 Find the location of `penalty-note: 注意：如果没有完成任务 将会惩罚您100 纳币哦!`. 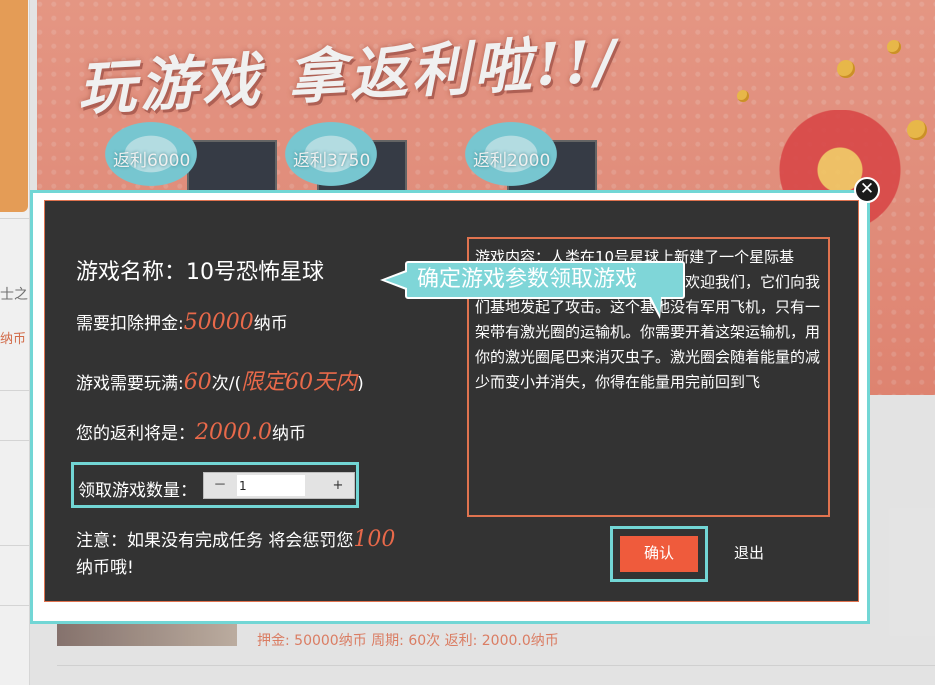

penalty-note: 注意：如果没有完成任务 将会惩罚您100 纳币哦! is located at coordinates (256, 554).